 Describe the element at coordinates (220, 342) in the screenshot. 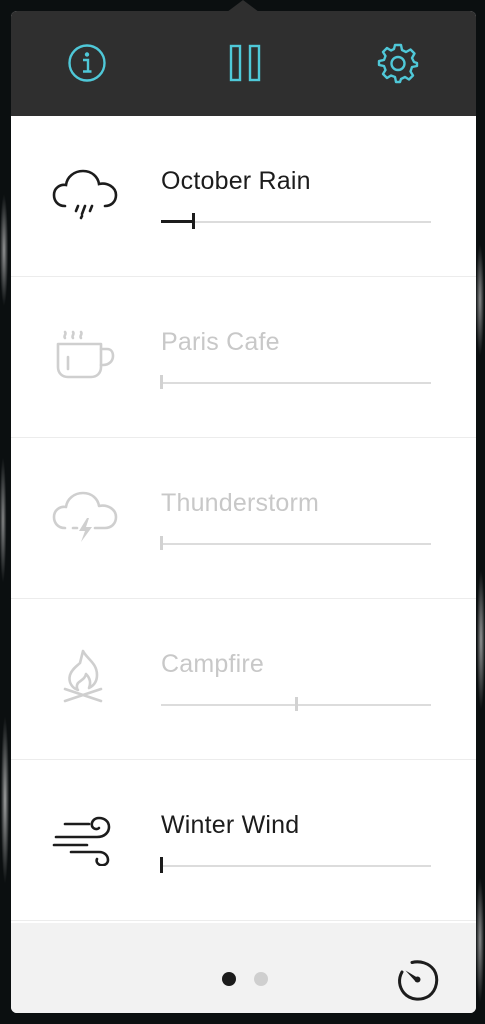

I see `sound-label: Paris Cafe` at that location.